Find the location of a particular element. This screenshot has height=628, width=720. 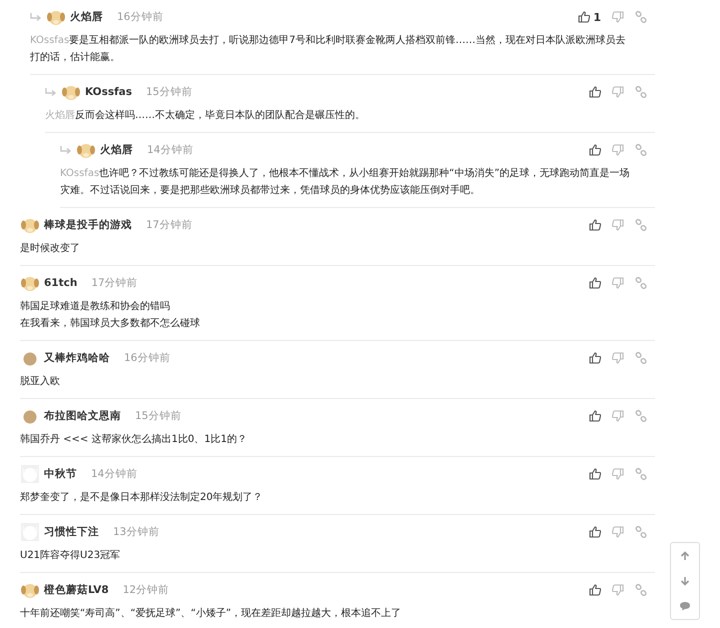

comment-text: 韩国乔丹 <<< 这帮家伙怎么搞出1比0、1比1的？ is located at coordinates (134, 439).